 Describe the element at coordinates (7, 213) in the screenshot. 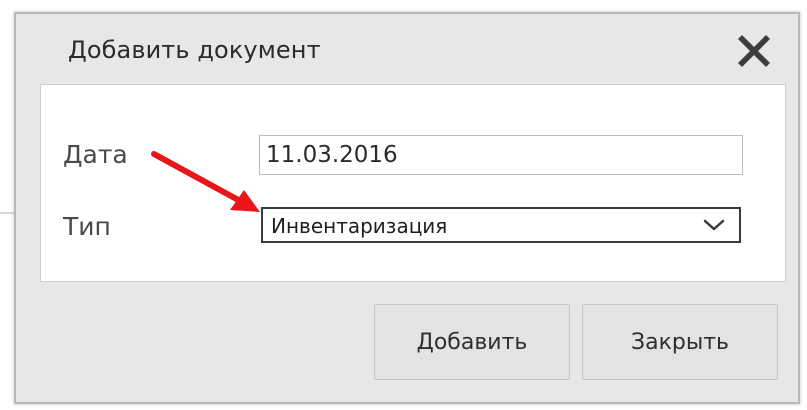

I see `background-divider` at that location.